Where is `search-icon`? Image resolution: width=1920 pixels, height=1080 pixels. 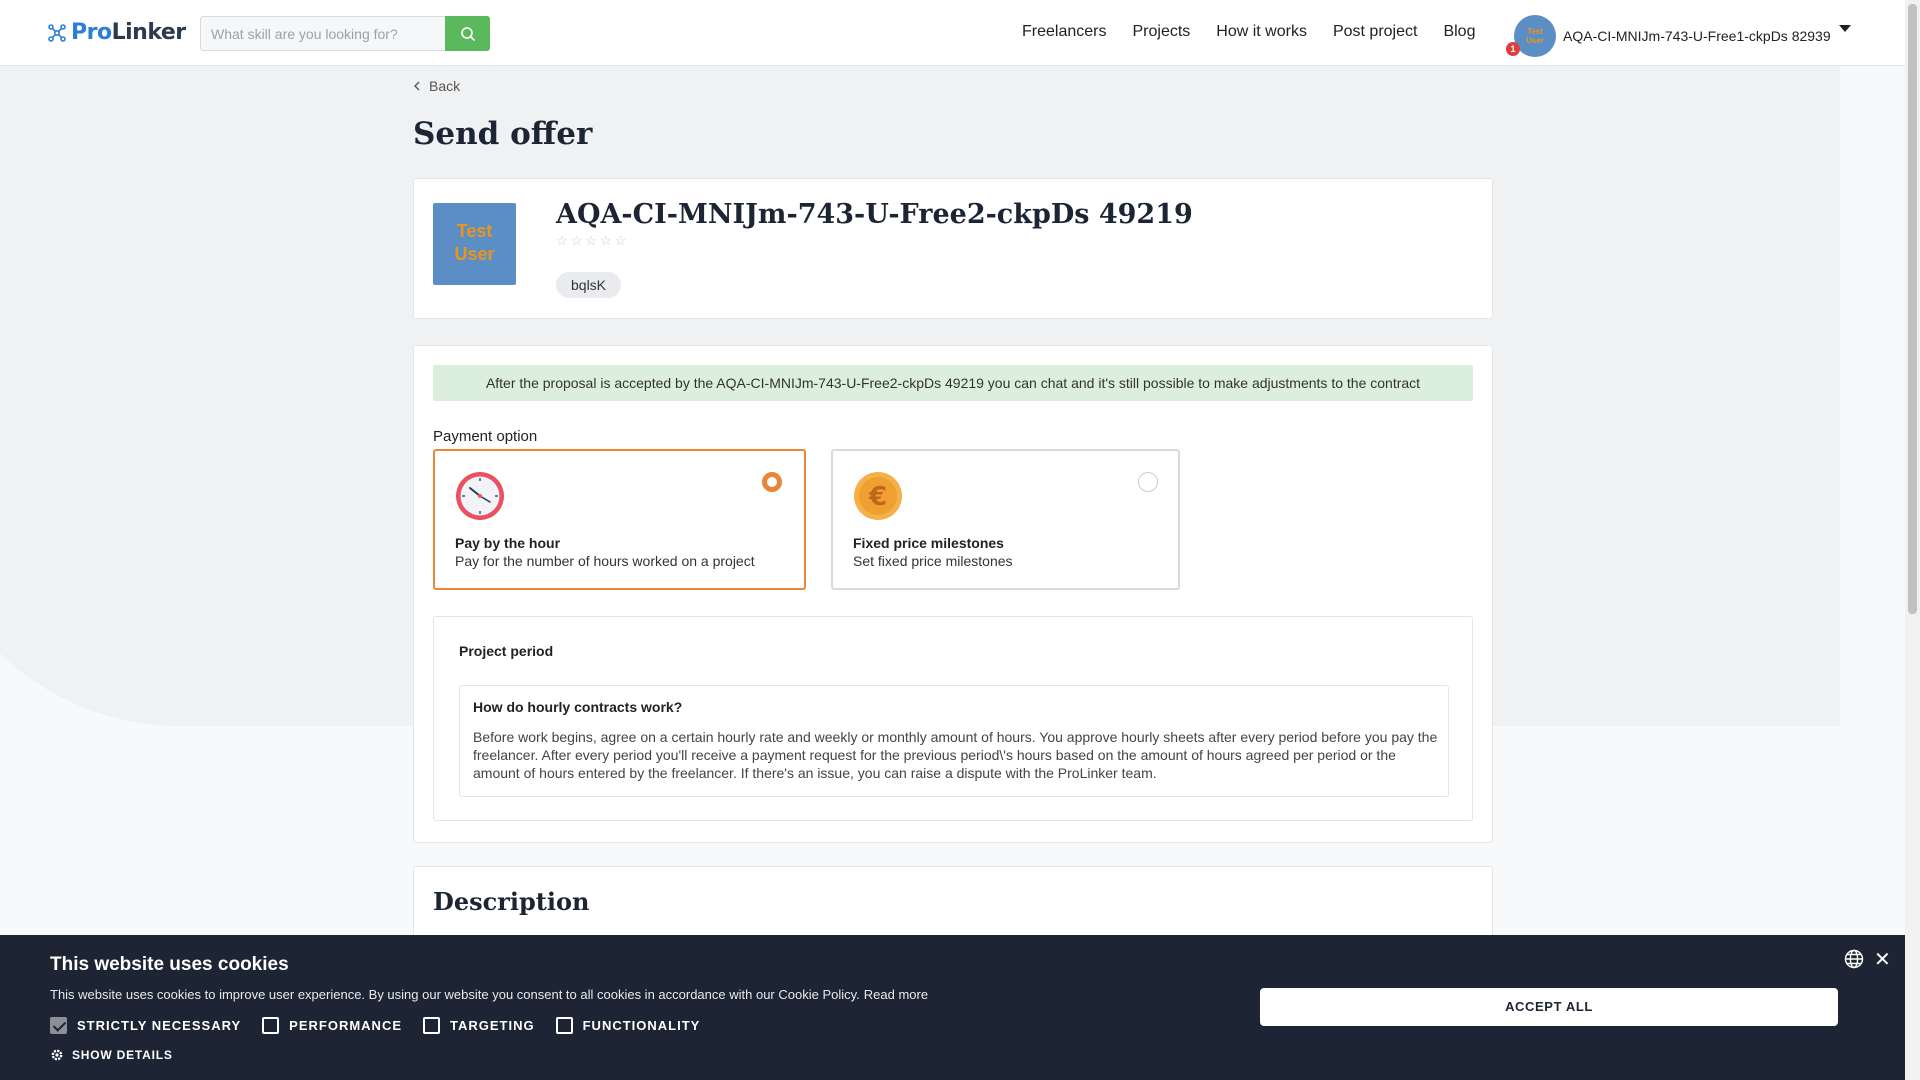 search-icon is located at coordinates (467, 33).